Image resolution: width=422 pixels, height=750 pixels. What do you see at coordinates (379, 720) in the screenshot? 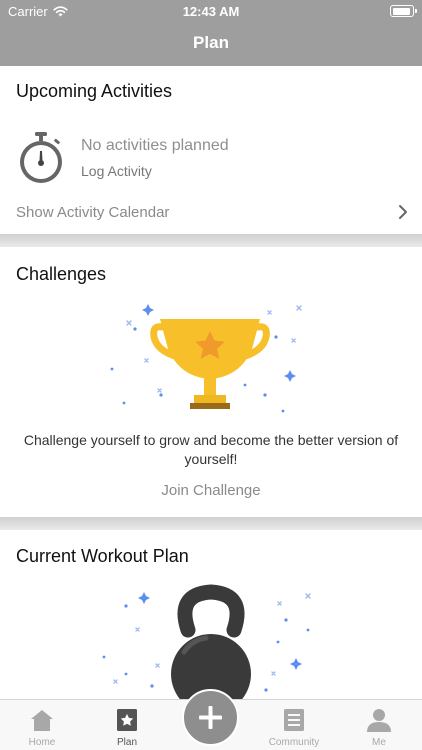
I see `profile-icon` at bounding box center [379, 720].